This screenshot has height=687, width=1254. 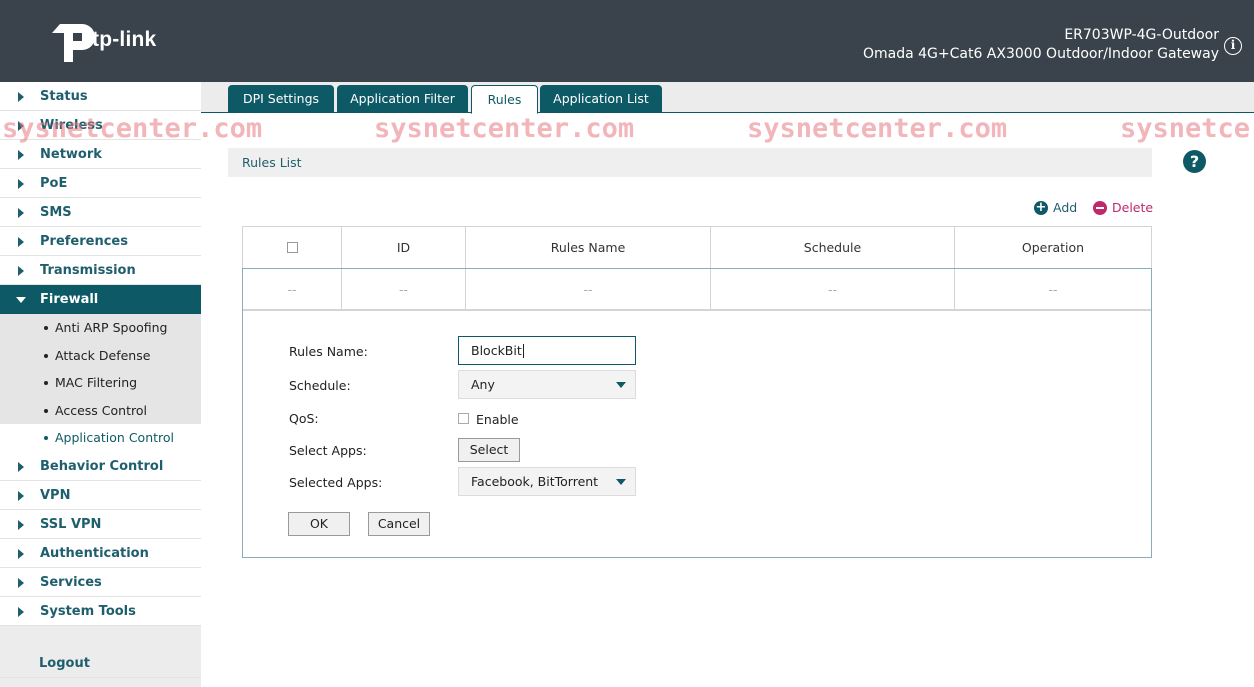 I want to click on delete-label: Delete, so click(x=1133, y=207).